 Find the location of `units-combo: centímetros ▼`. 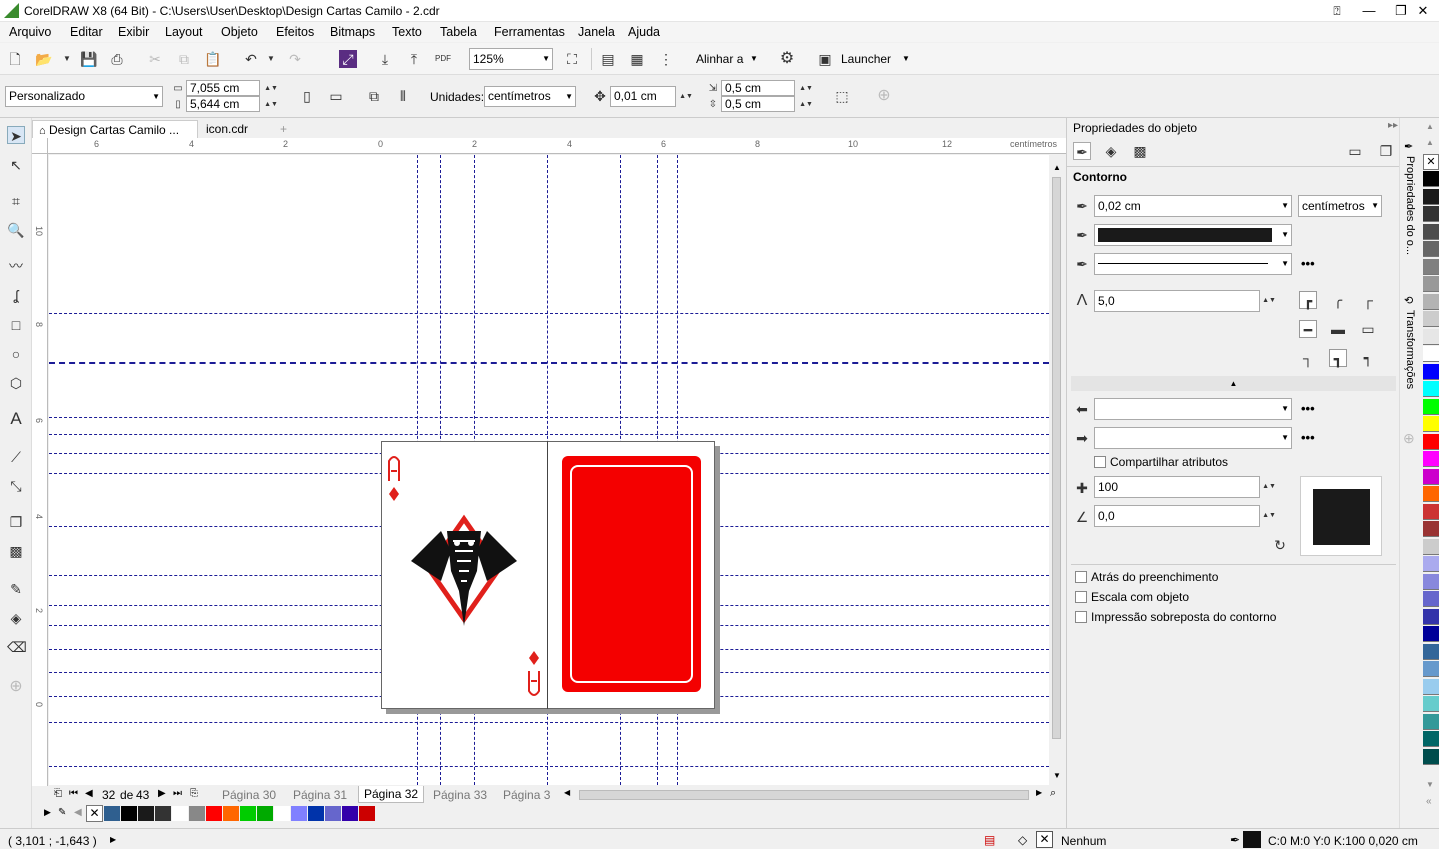

units-combo: centímetros ▼ is located at coordinates (530, 96).